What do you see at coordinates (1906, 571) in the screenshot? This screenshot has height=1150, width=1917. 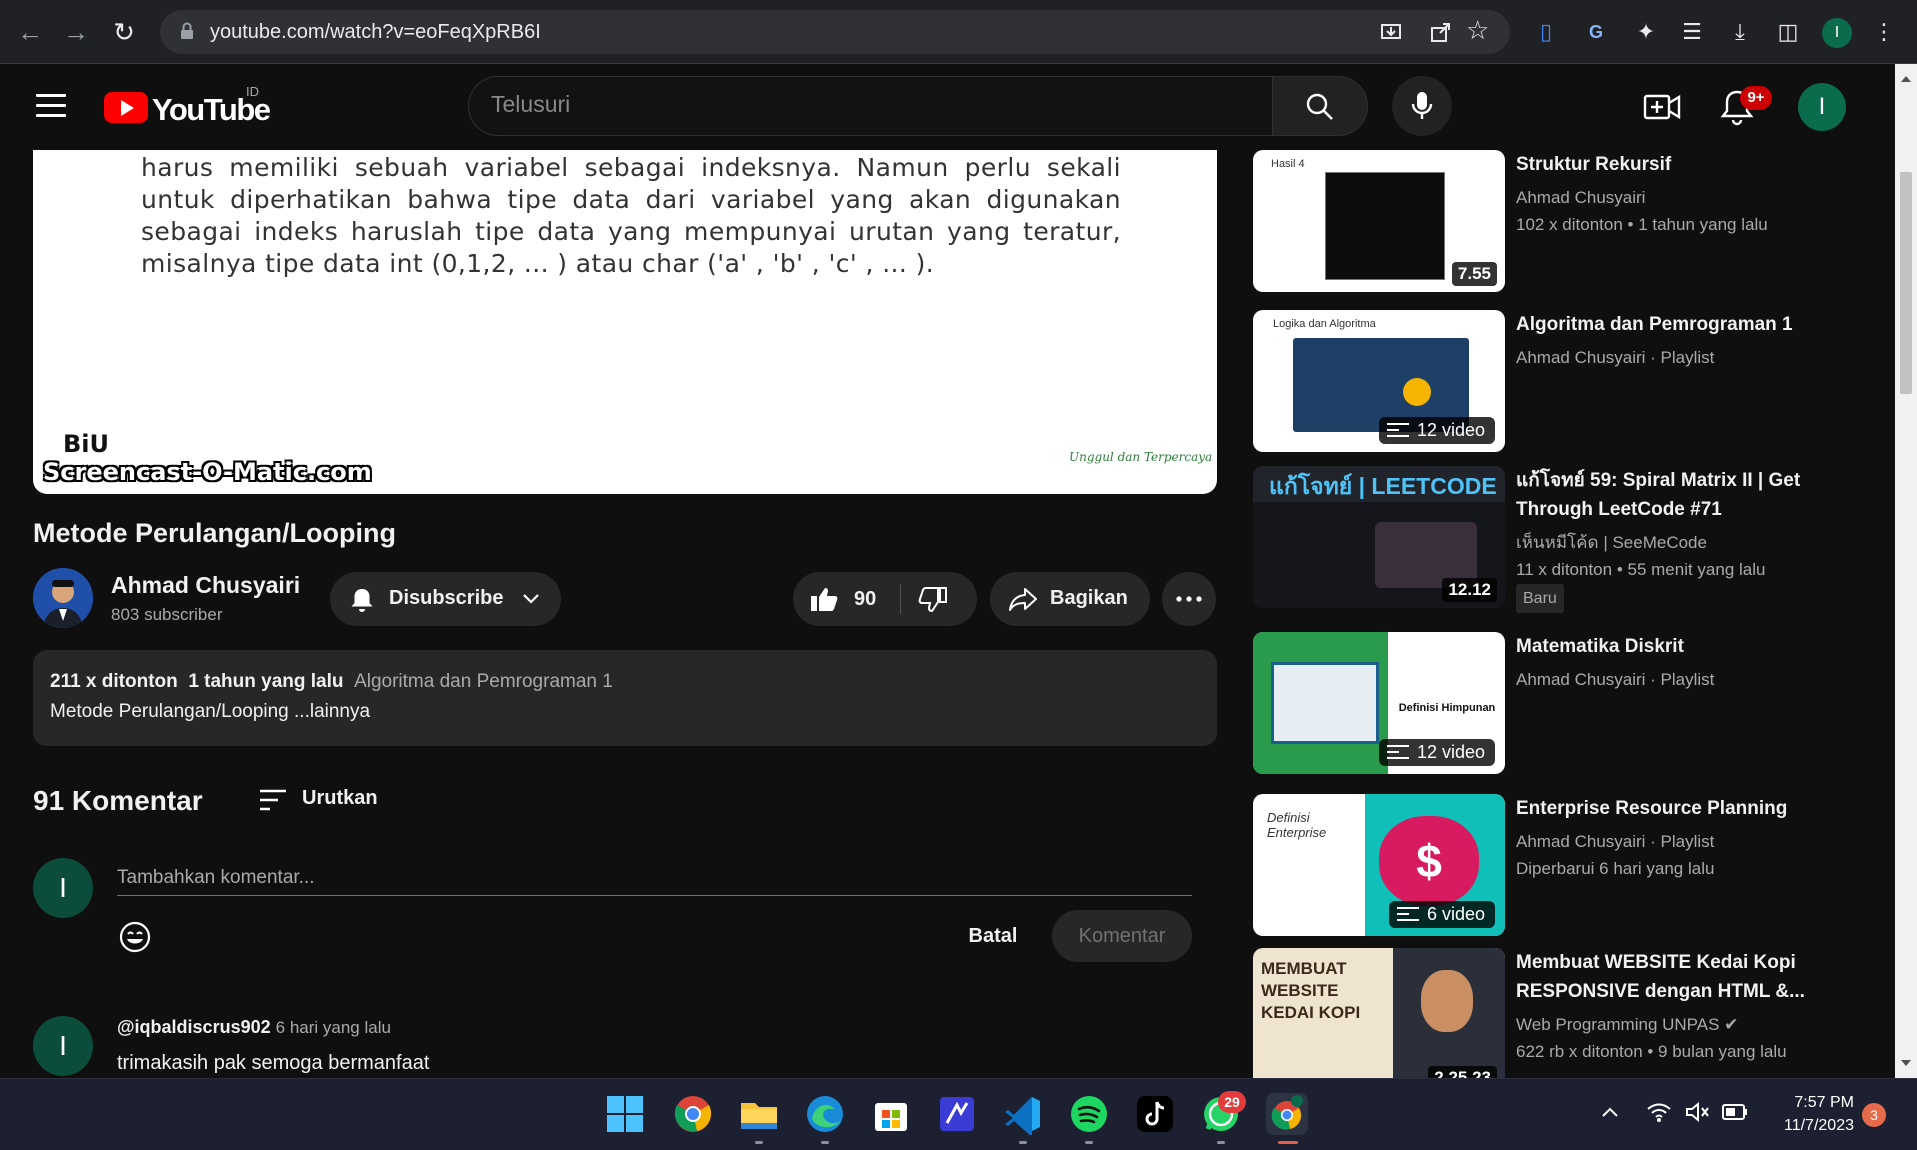 I see `page-scrollbar` at bounding box center [1906, 571].